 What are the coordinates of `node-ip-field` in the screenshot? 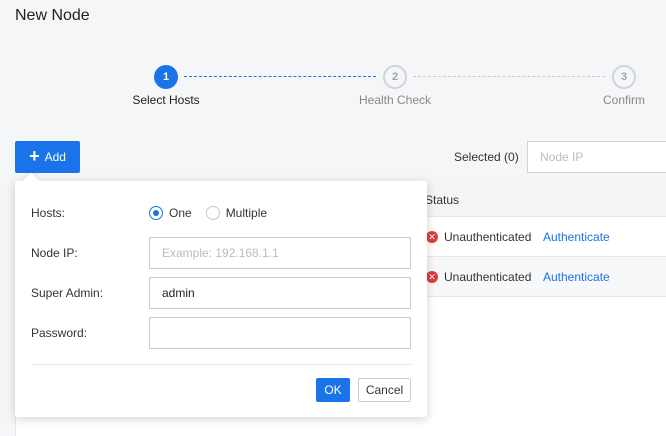 It's located at (280, 253).